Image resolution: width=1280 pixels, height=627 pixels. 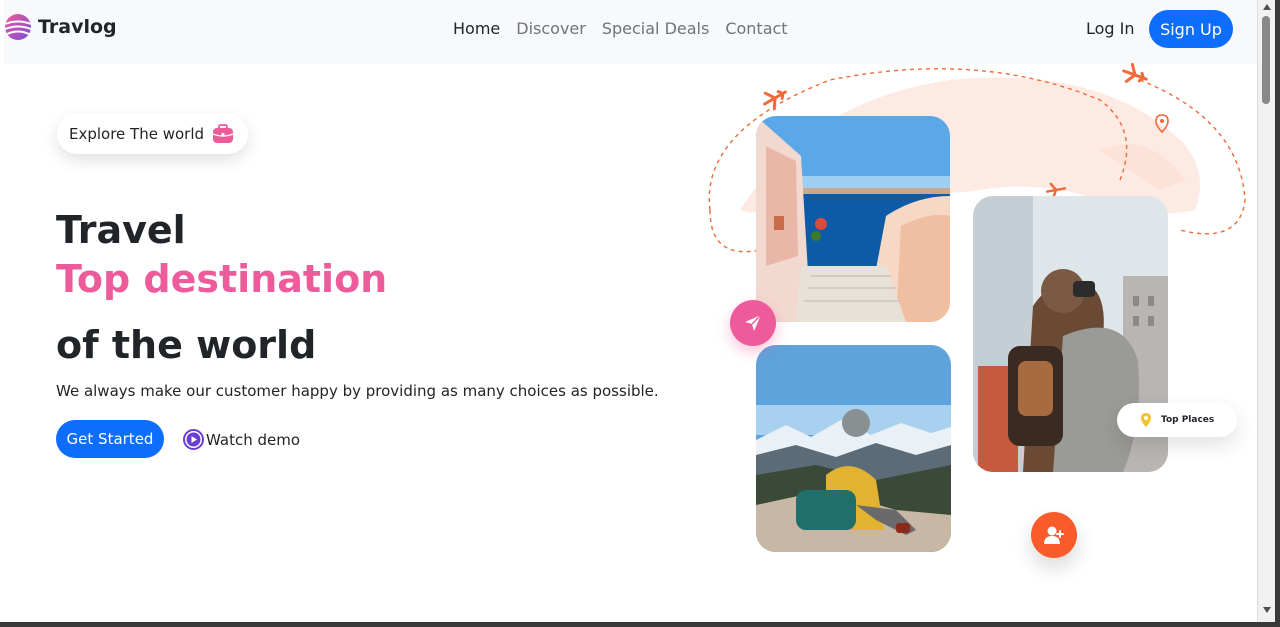 What do you see at coordinates (110, 439) in the screenshot?
I see `get-started-button: Get Started` at bounding box center [110, 439].